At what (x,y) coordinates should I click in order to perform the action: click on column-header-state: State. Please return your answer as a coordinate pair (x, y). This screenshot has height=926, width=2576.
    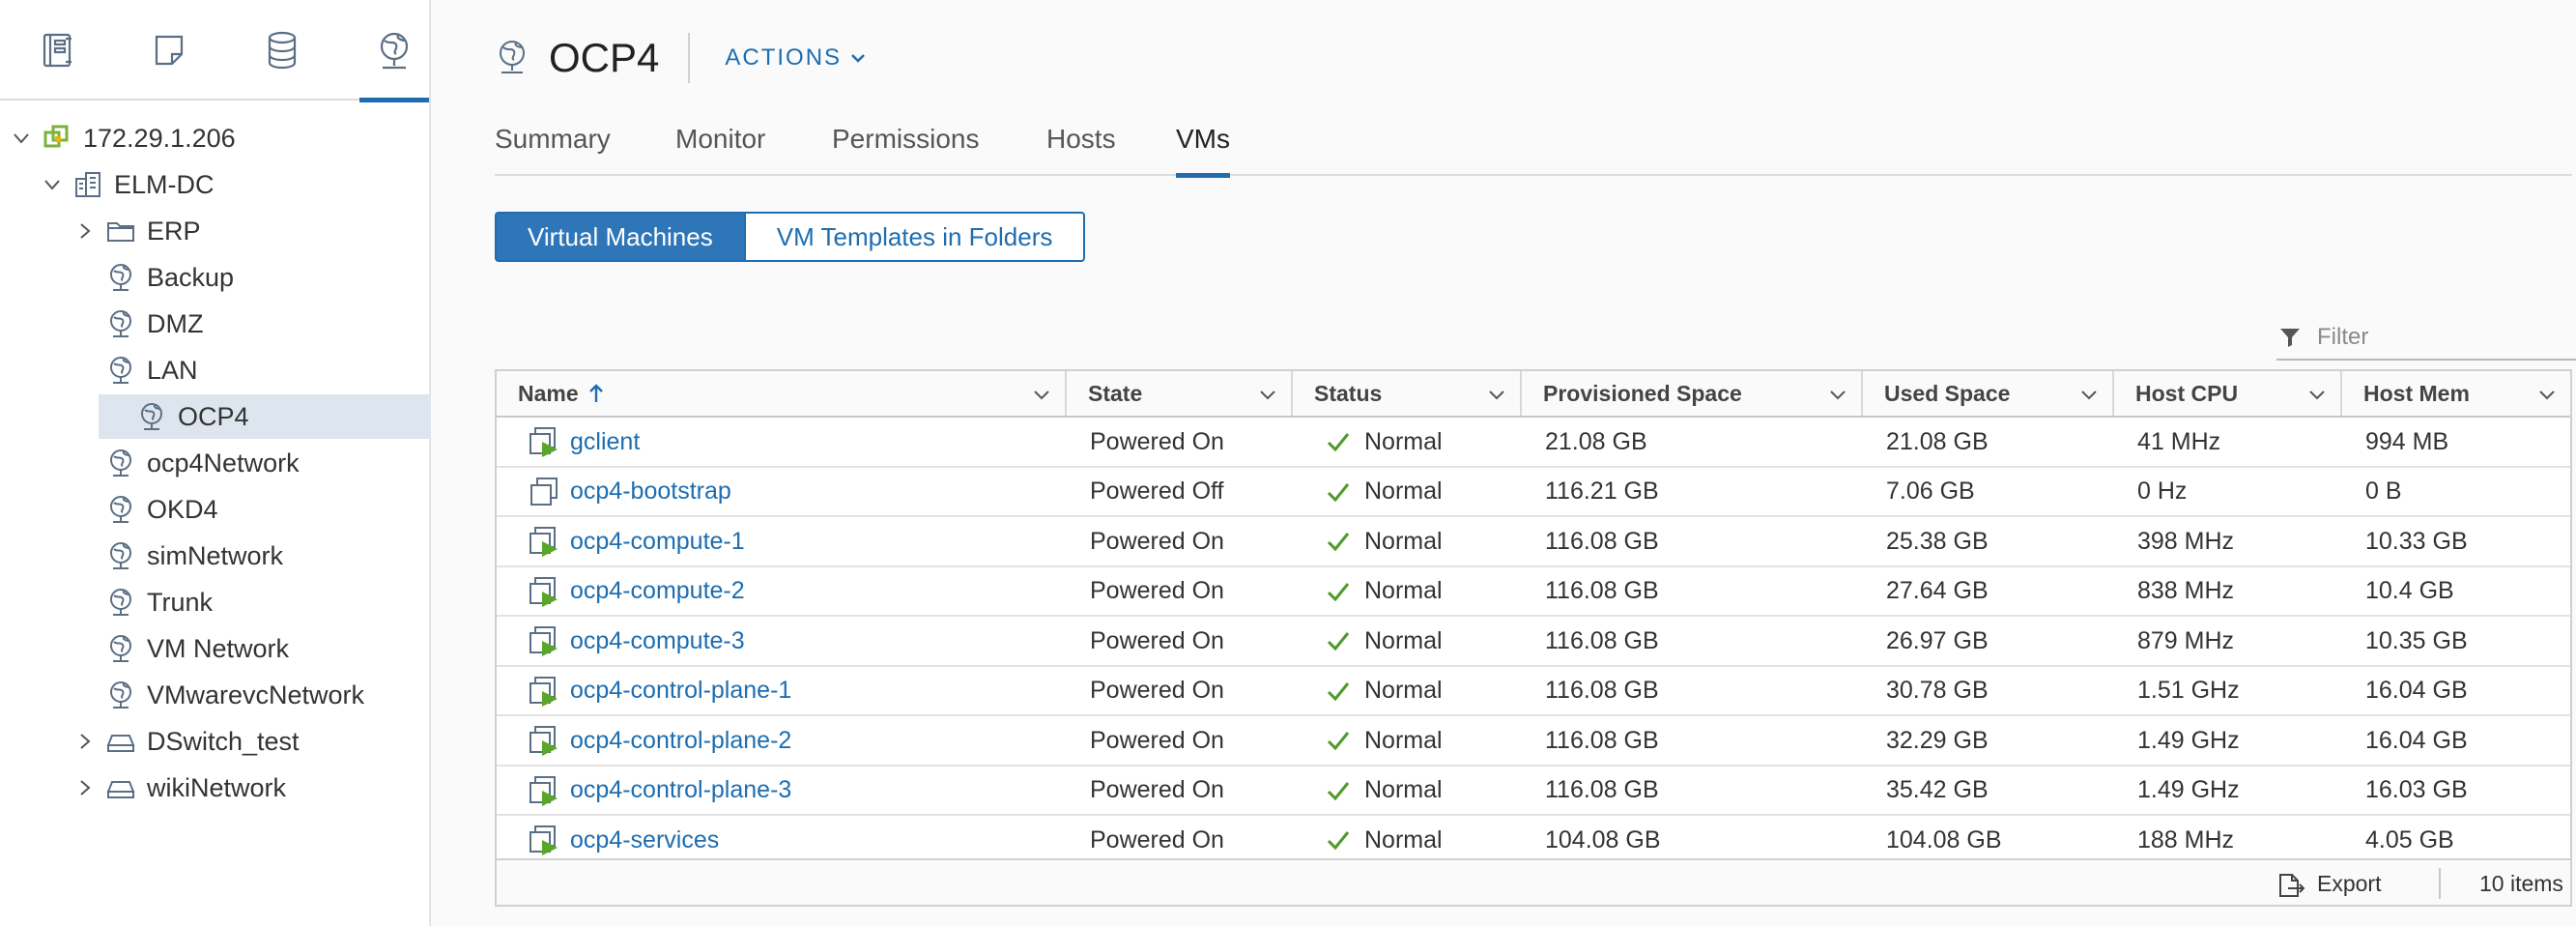
    Looking at the image, I should click on (1180, 393).